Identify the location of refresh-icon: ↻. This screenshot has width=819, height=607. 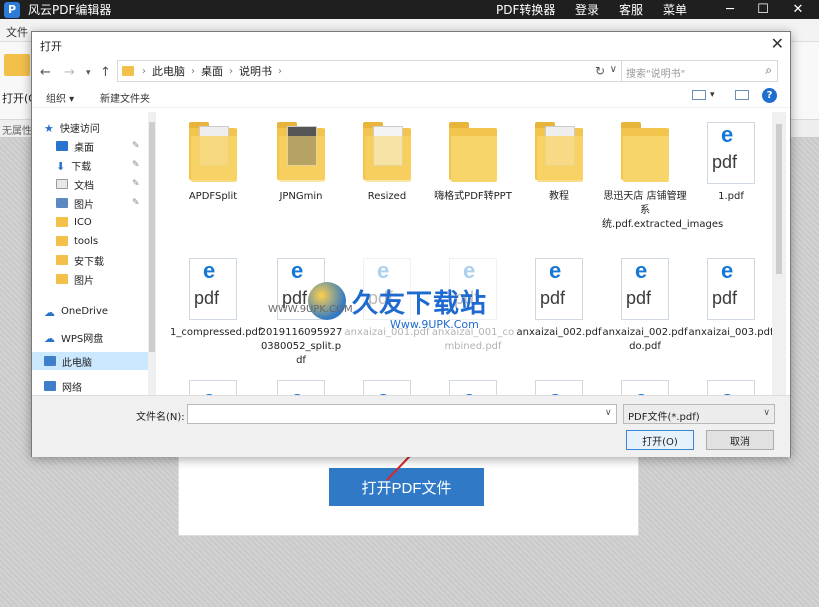
(600, 71).